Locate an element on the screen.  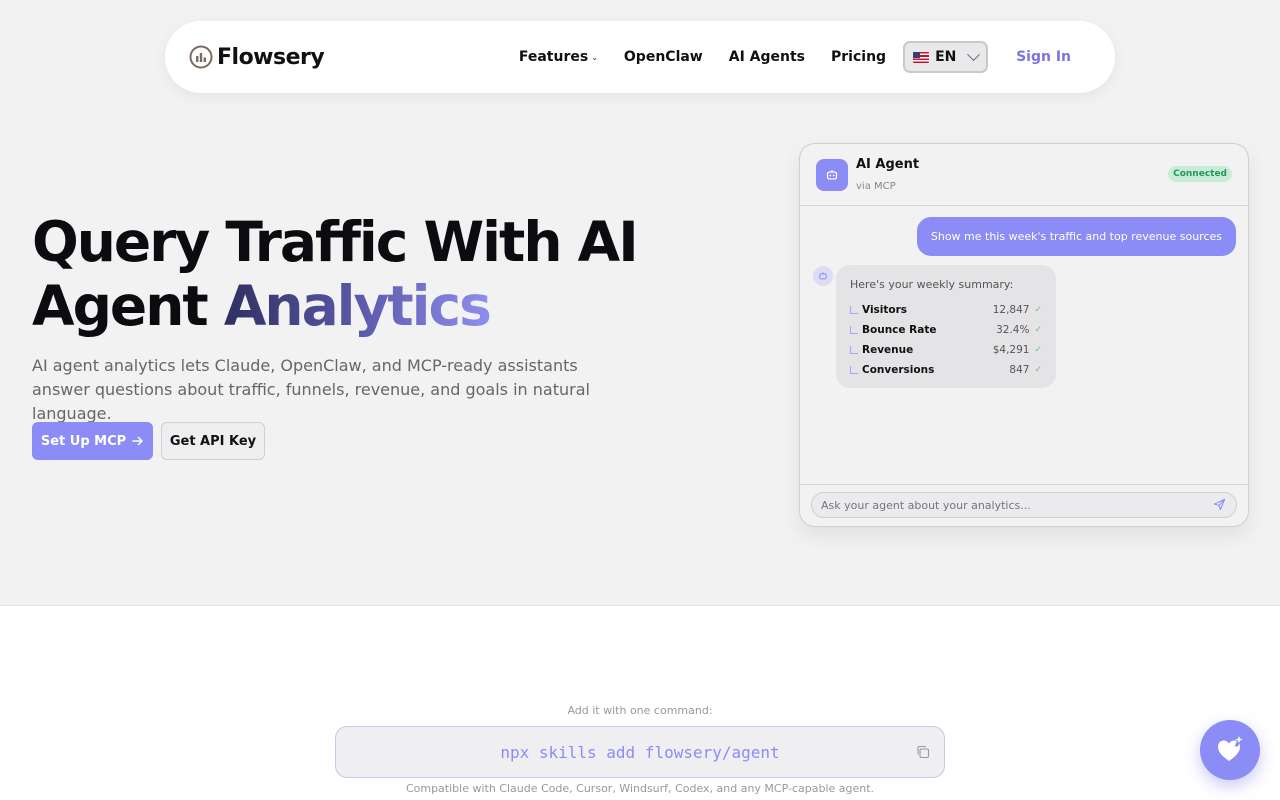
chat-assistant-button is located at coordinates (1230, 750).